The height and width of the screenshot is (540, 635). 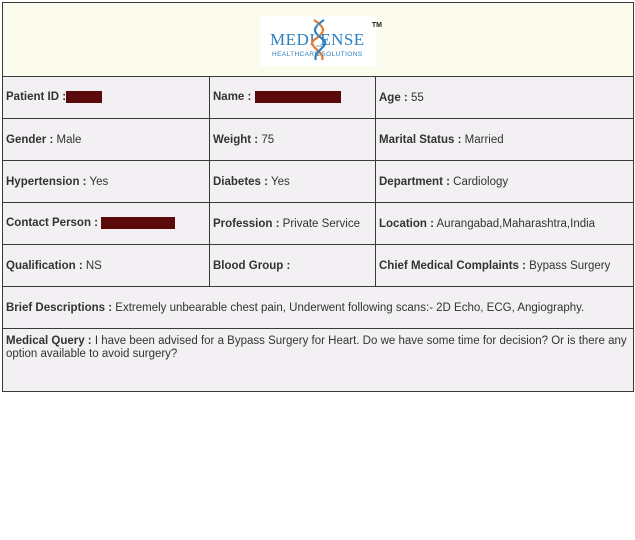 I want to click on diabetes-cell: Diabetes : Yes, so click(x=292, y=181).